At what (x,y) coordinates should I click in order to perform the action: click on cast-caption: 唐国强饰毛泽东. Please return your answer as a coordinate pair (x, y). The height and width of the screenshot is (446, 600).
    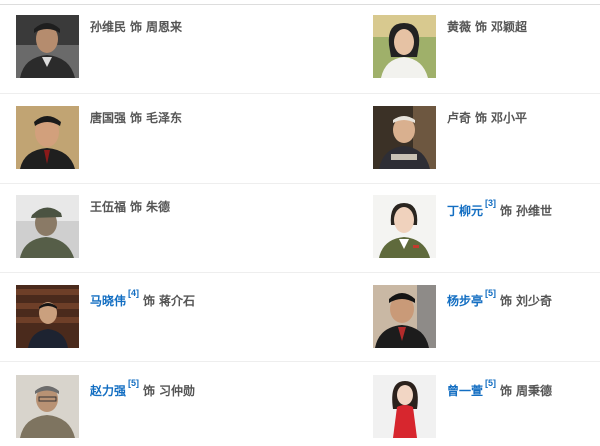
    Looking at the image, I should click on (136, 118).